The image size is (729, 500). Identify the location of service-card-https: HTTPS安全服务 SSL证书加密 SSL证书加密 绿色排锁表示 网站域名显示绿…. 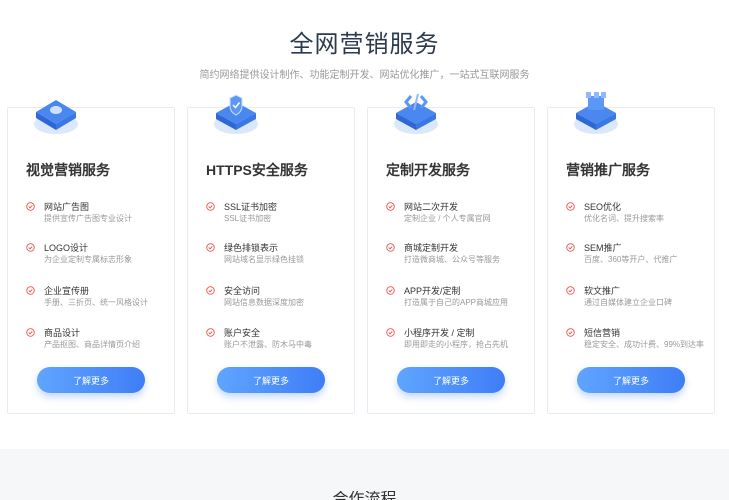
(271, 254).